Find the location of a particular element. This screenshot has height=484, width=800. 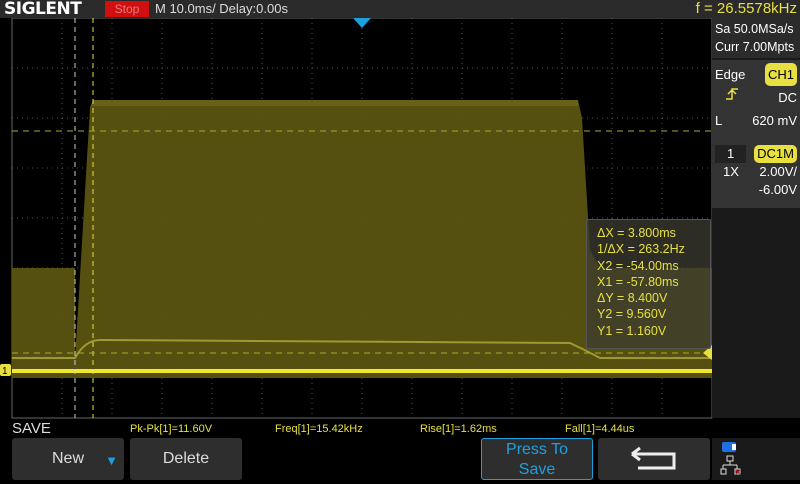

press-to-save-line1: Press To is located at coordinates (537, 449).